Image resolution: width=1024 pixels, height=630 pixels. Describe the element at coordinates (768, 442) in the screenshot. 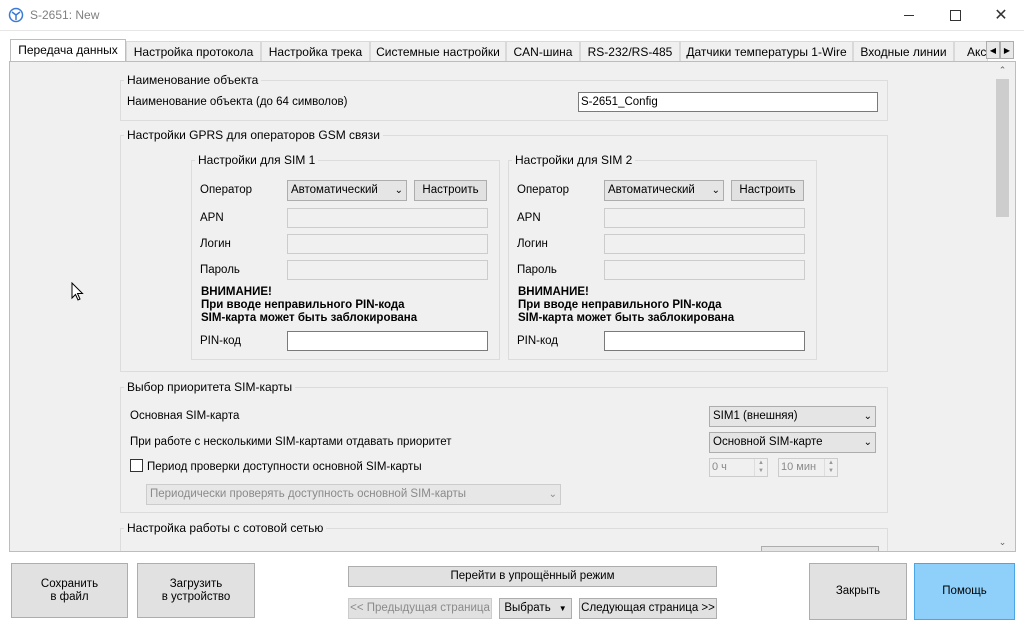

I see `multi-sim-priority-value: Основной SIM-карте` at that location.